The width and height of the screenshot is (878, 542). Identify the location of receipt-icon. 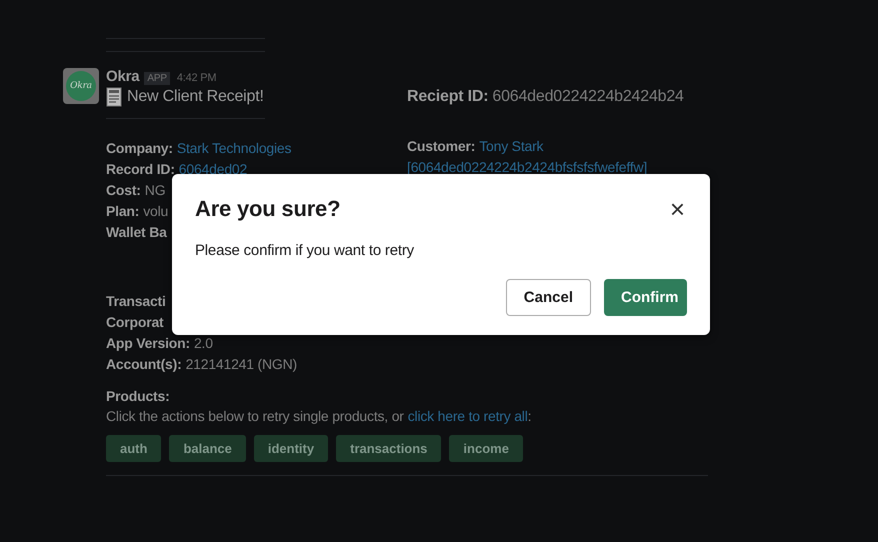
(114, 97).